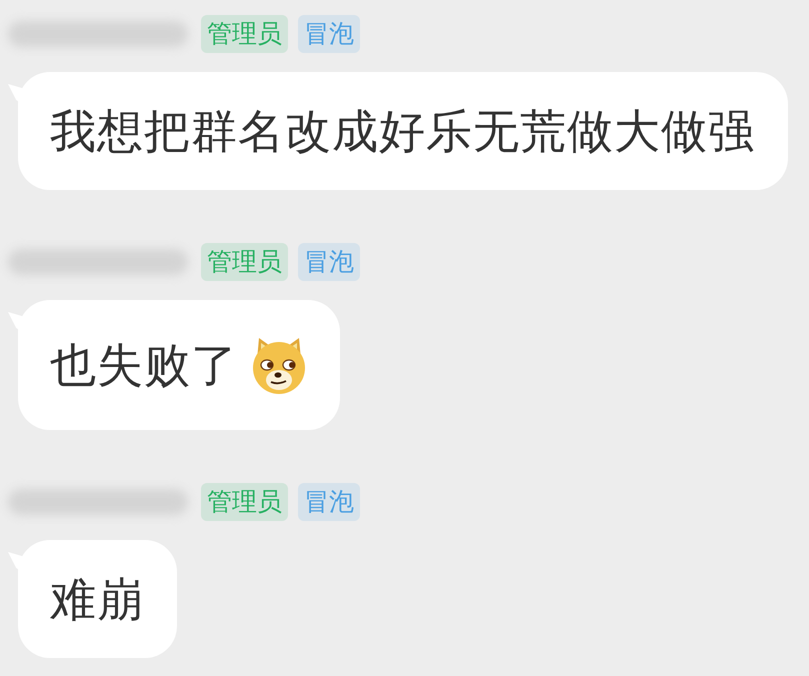 Image resolution: width=809 pixels, height=676 pixels. Describe the element at coordinates (144, 365) in the screenshot. I see `message-text: 也失败了` at that location.